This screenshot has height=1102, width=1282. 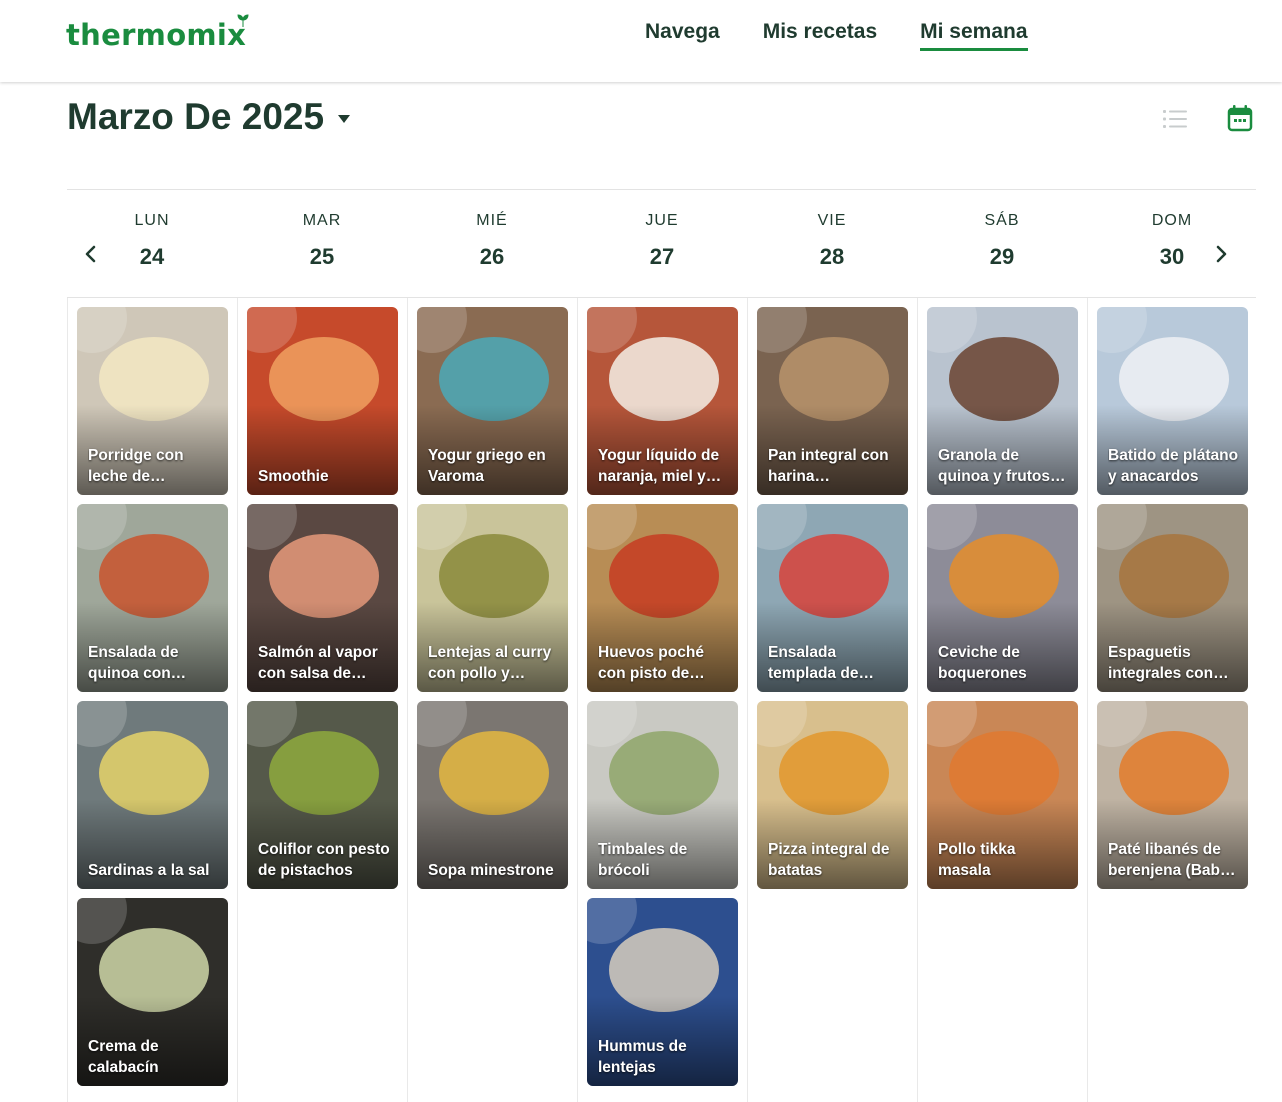 What do you see at coordinates (974, 35) in the screenshot?
I see `nav-mi-semana: Mi semana` at bounding box center [974, 35].